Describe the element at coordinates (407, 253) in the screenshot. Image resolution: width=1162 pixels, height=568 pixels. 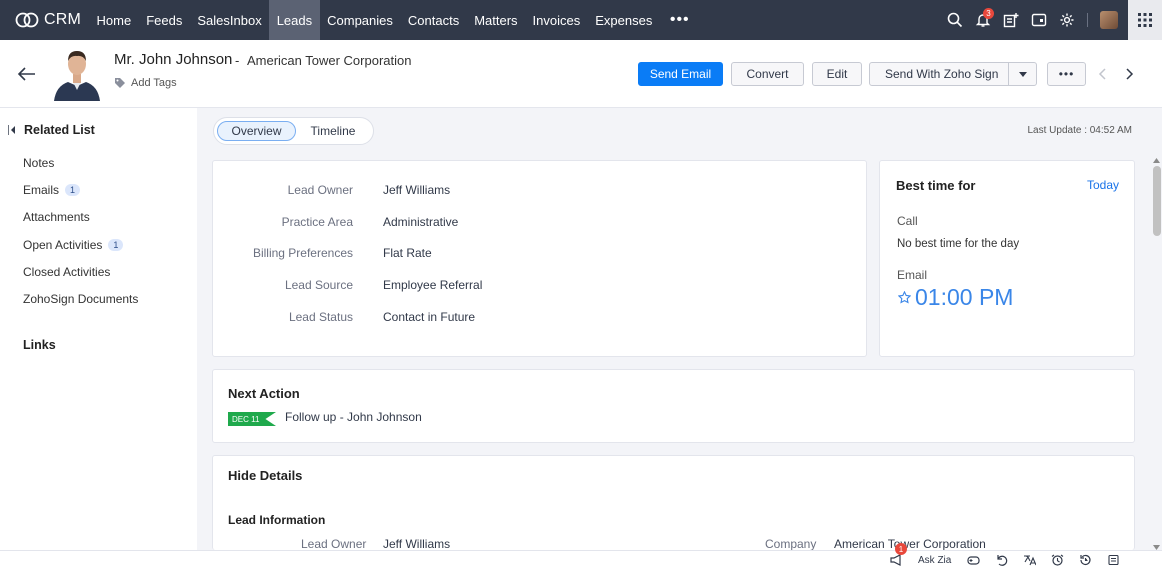
I see `field-value: Flat Rate` at that location.